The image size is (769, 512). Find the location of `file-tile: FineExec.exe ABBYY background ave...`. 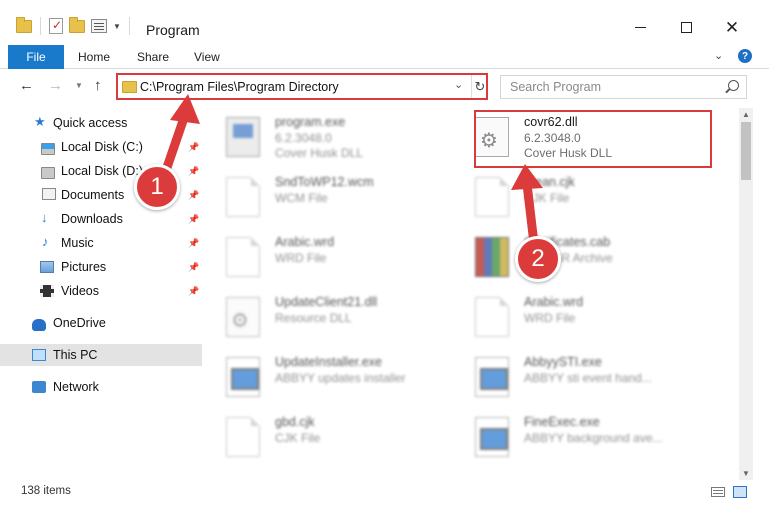

file-tile: FineExec.exe ABBYY background ave... is located at coordinates (579, 437).